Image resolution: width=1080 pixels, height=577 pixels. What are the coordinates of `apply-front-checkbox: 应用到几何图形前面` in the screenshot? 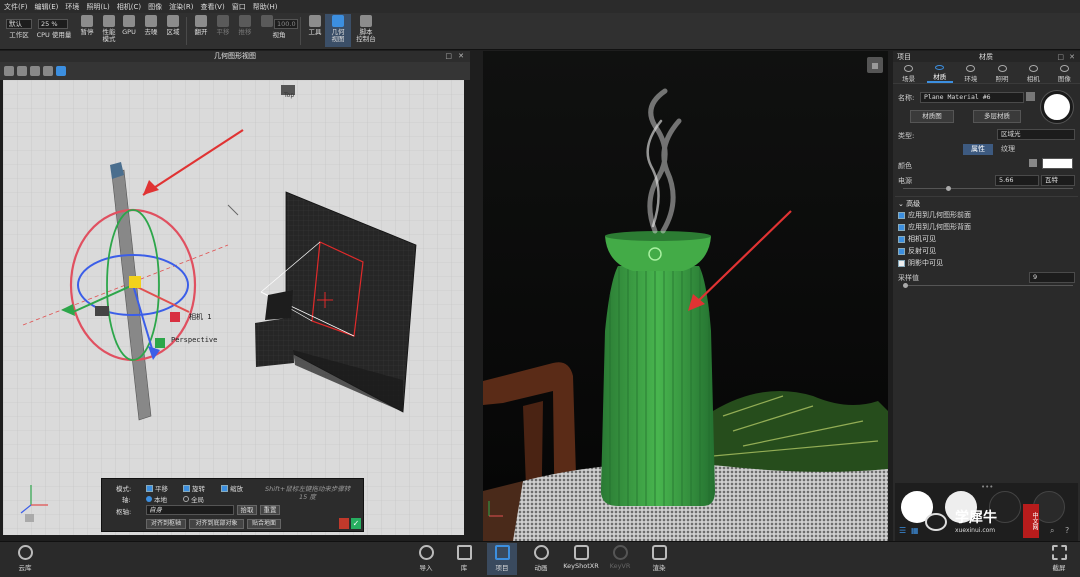 It's located at (934, 215).